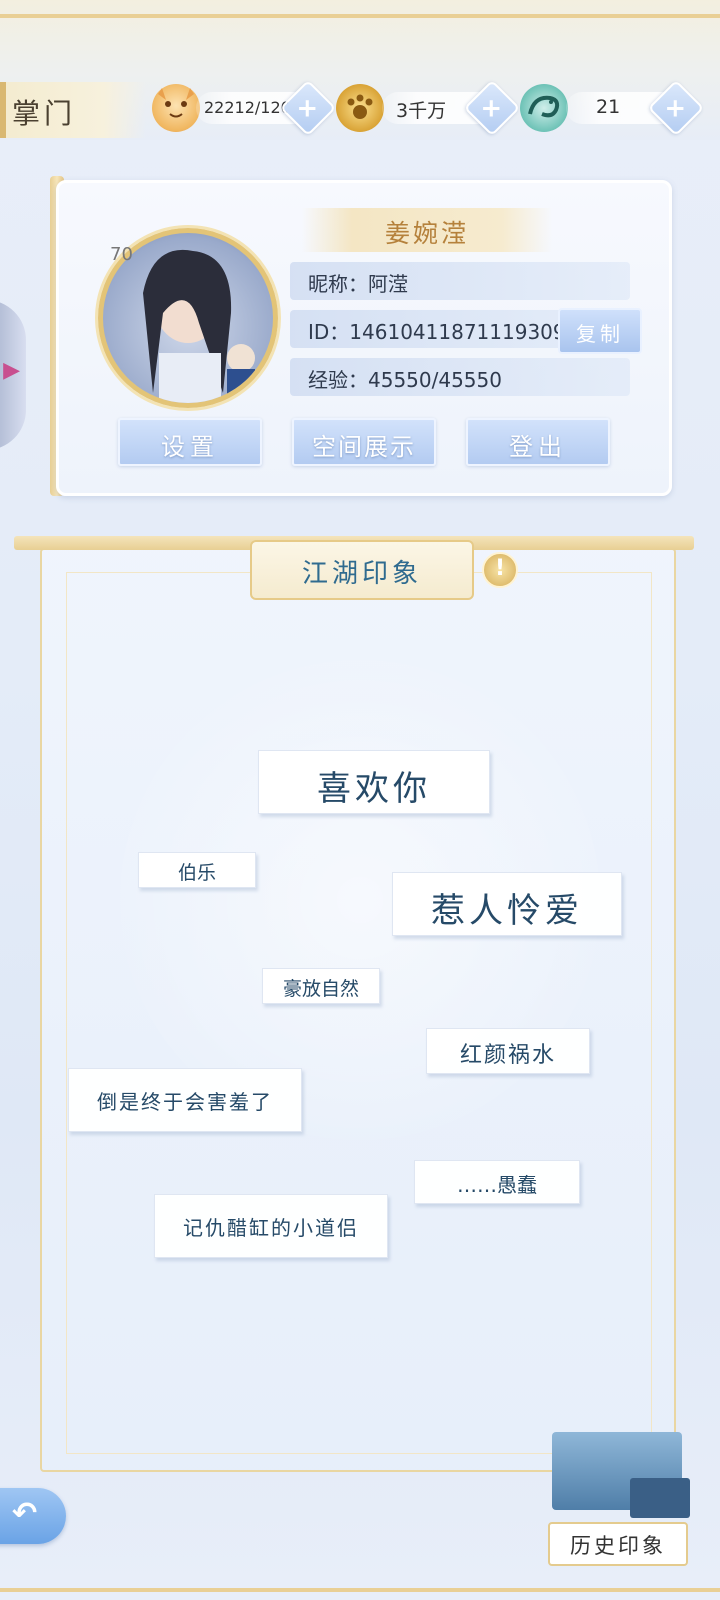  Describe the element at coordinates (508, 1051) in the screenshot. I see `impression-tag: 红颜祸水` at that location.